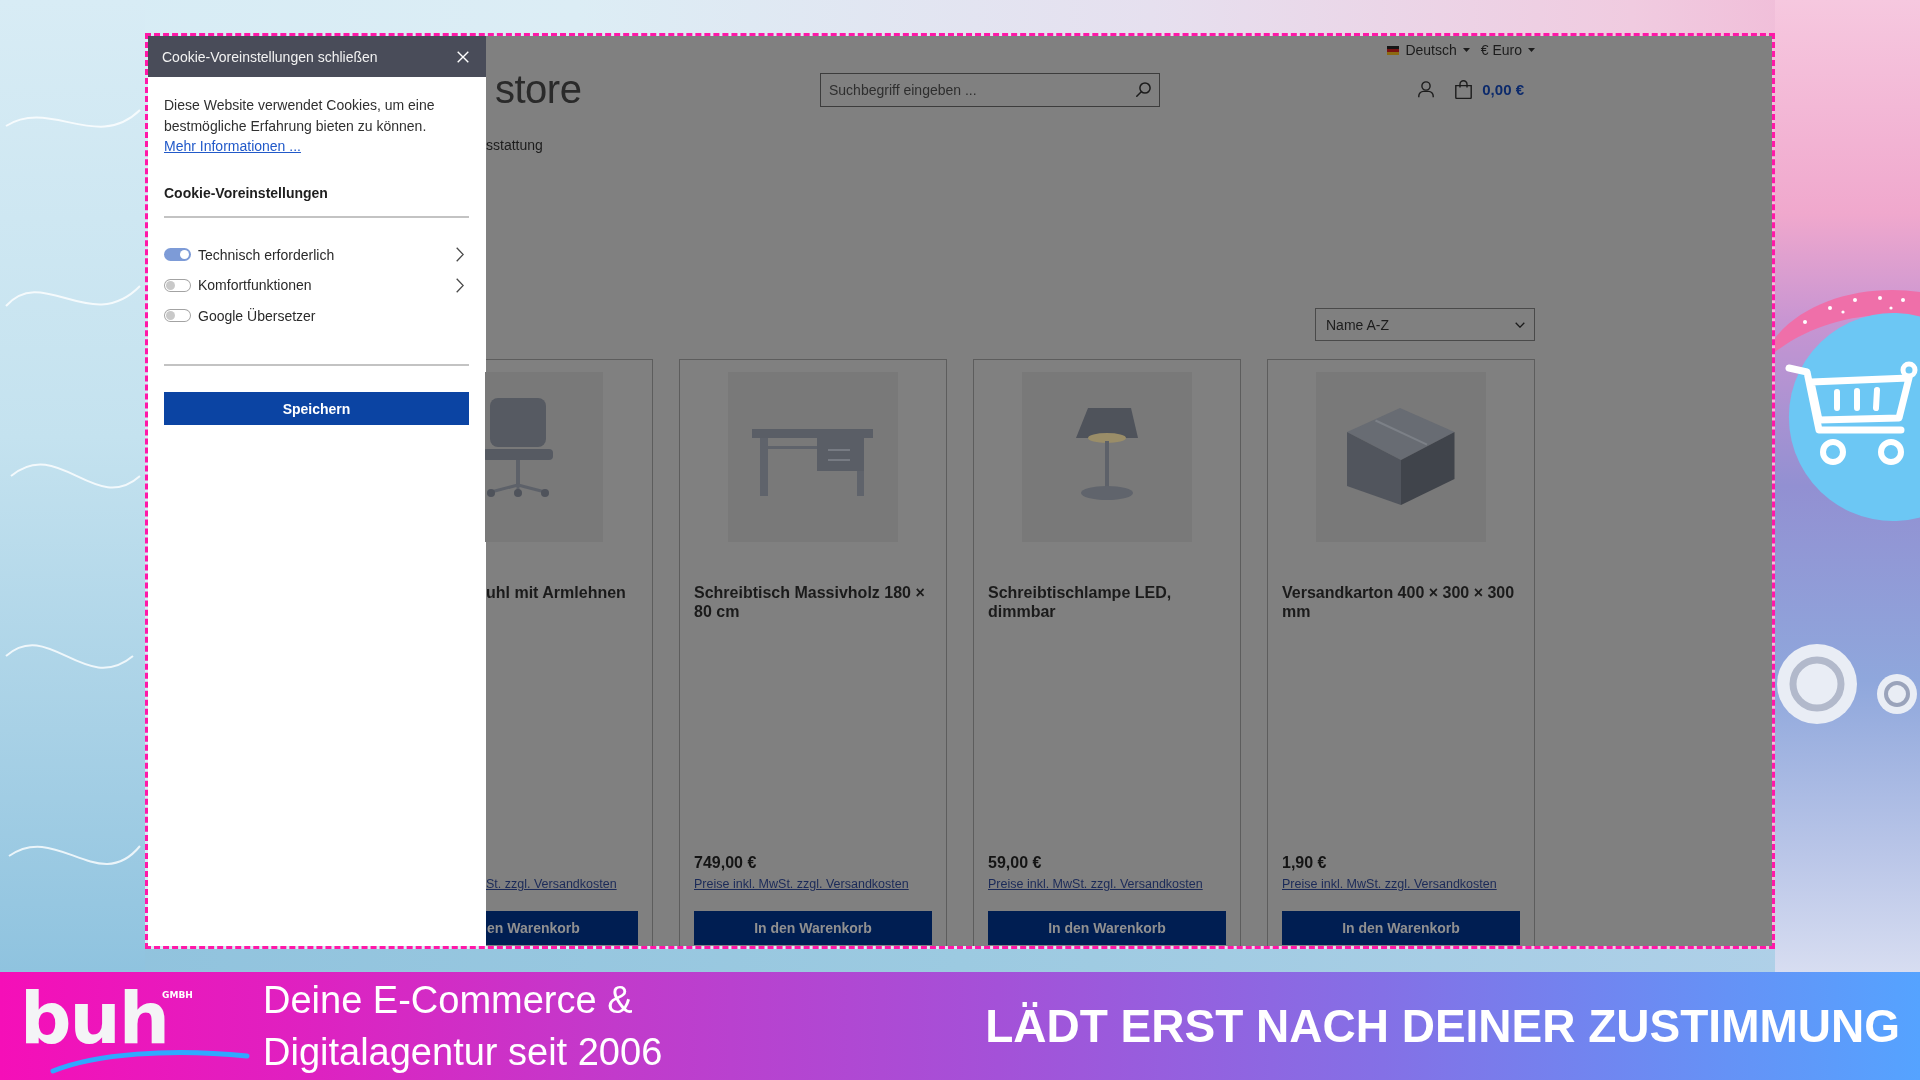 The height and width of the screenshot is (1080, 1920). What do you see at coordinates (463, 1026) in the screenshot?
I see `tagline: Deine E-Commerce & Digitalagentur seit 2006` at bounding box center [463, 1026].